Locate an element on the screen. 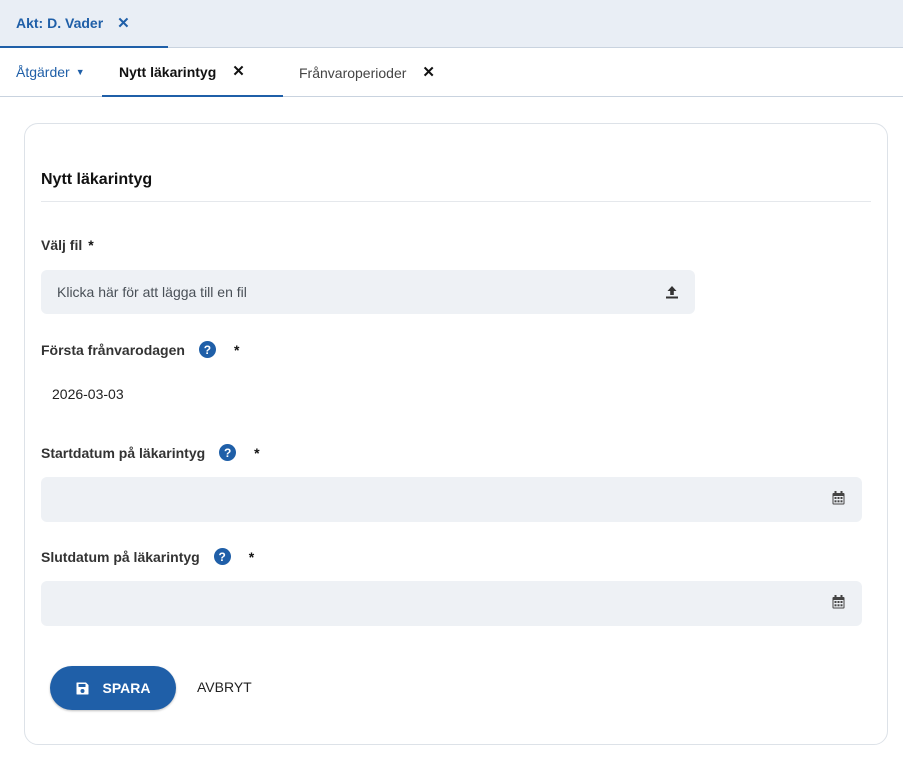  actions-dropdown: Åtgärder ▼ is located at coordinates (50, 72).